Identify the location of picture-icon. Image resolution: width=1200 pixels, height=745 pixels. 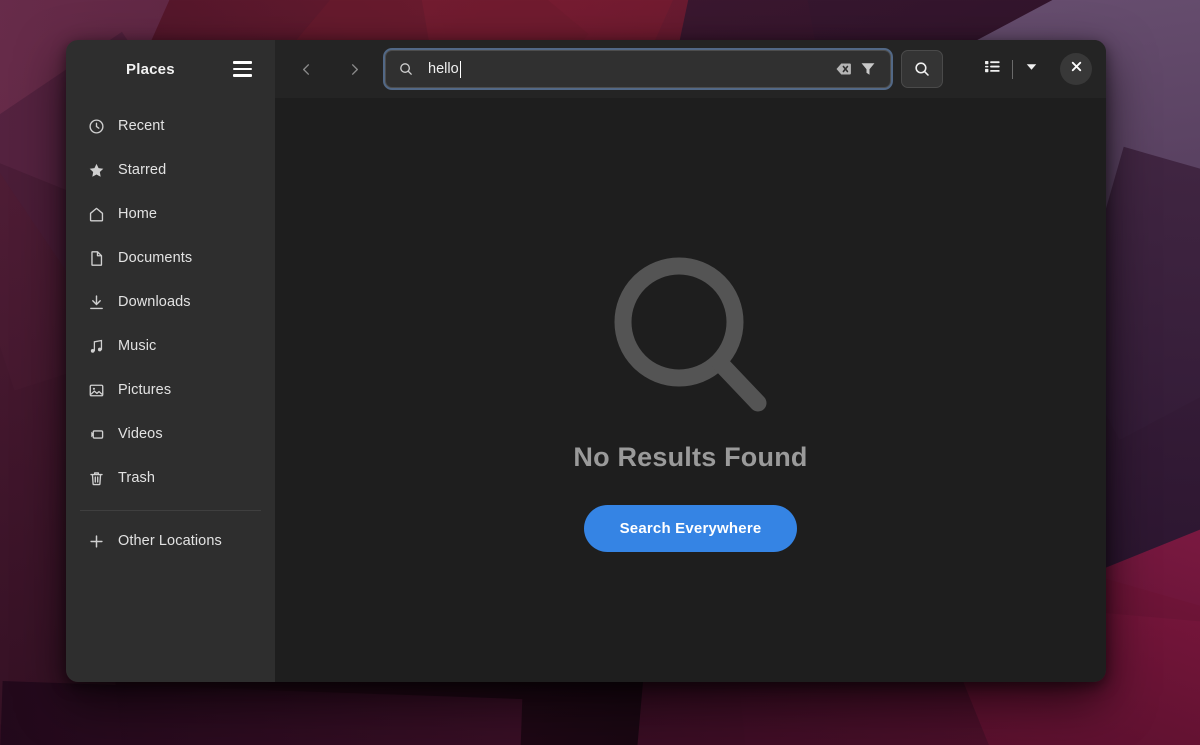
(96, 390).